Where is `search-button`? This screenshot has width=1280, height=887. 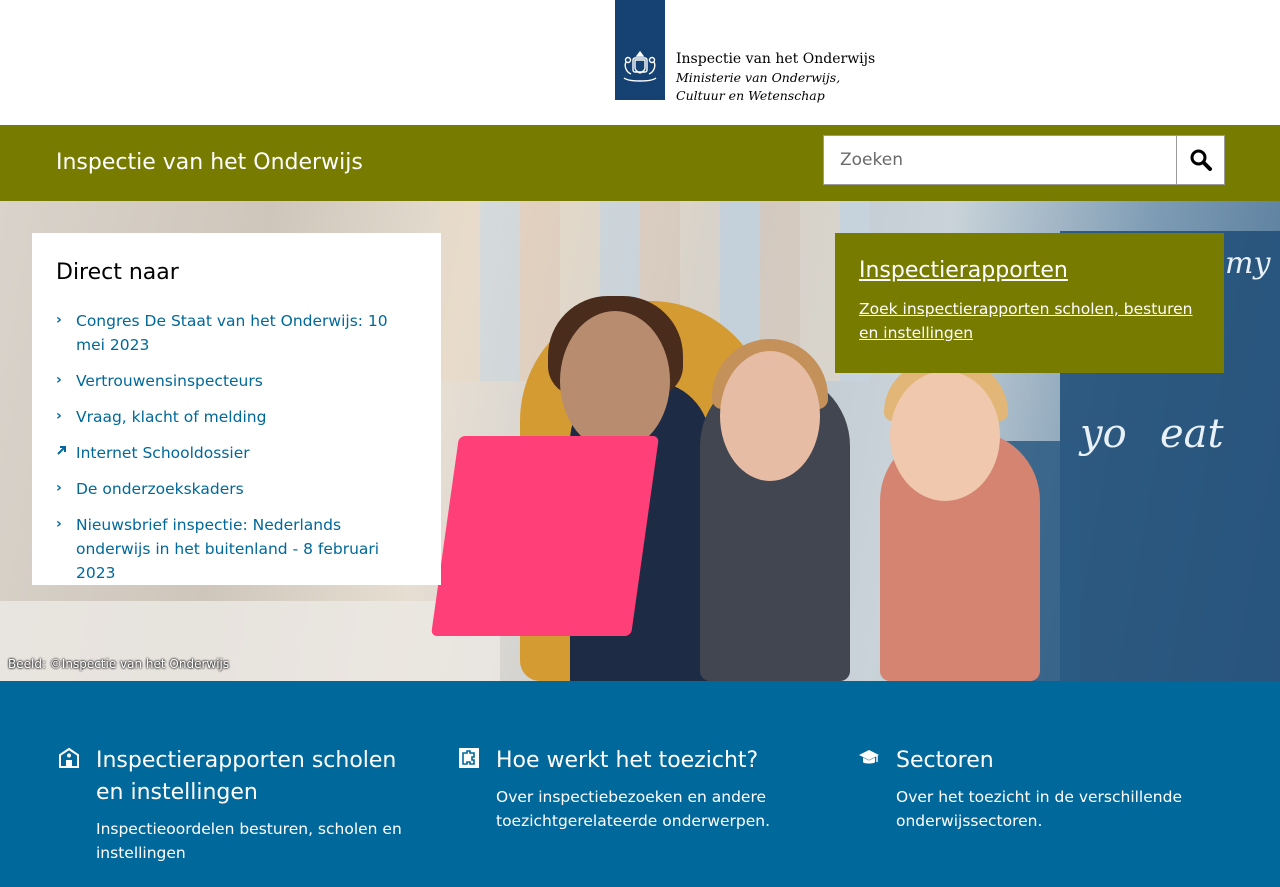 search-button is located at coordinates (1200, 160).